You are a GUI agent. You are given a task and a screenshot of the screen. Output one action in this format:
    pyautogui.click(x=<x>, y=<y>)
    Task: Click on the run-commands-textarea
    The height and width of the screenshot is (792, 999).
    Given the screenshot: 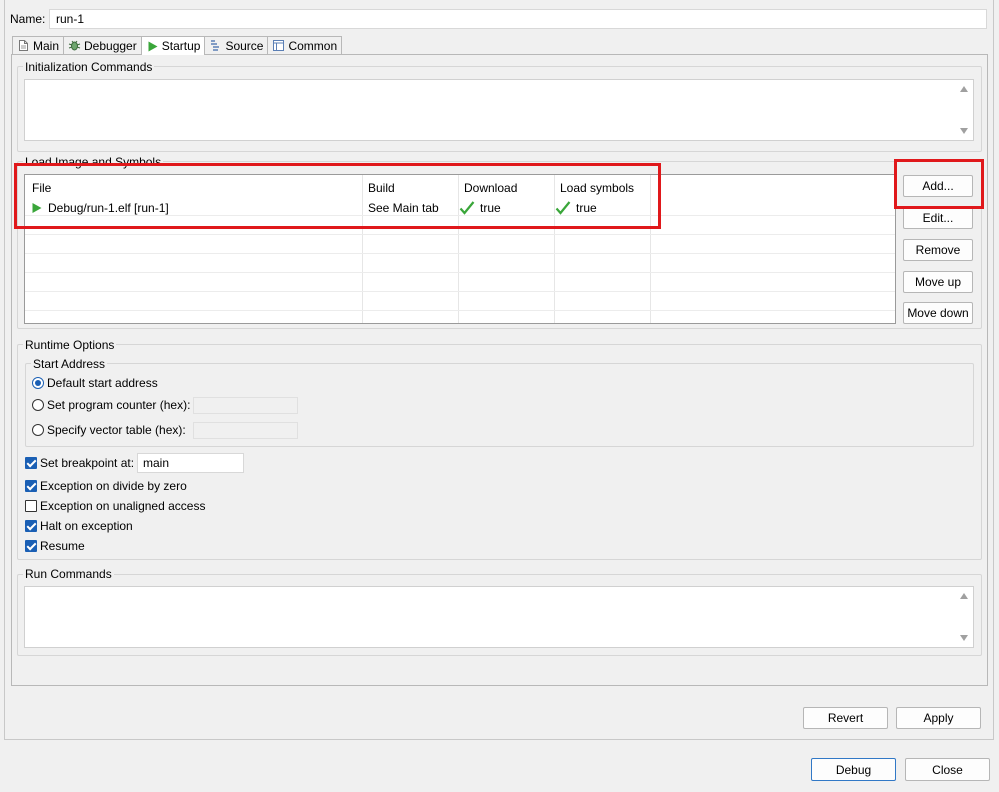 What is the action you would take?
    pyautogui.click(x=499, y=617)
    